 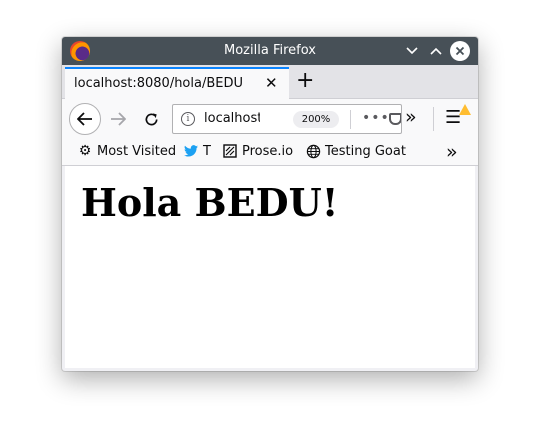 I want to click on bookmark-label: T, so click(x=207, y=151).